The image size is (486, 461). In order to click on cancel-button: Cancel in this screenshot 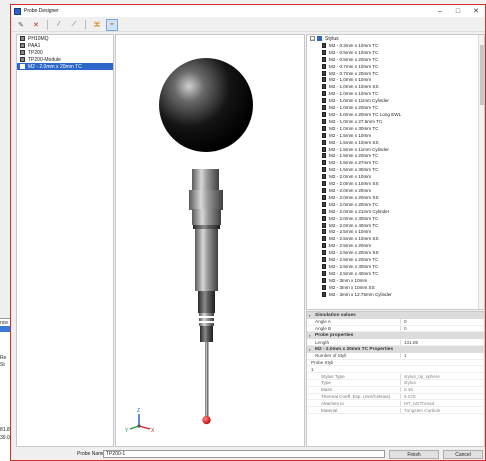, I will do `click(463, 454)`.